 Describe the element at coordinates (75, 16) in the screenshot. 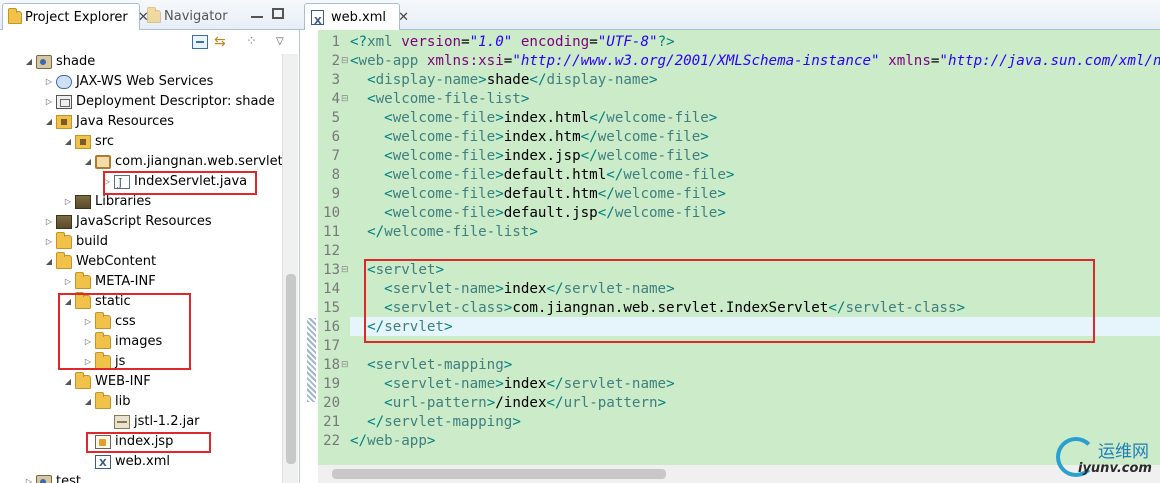

I see `tab-project-explorer: Project Explorer ✕` at that location.